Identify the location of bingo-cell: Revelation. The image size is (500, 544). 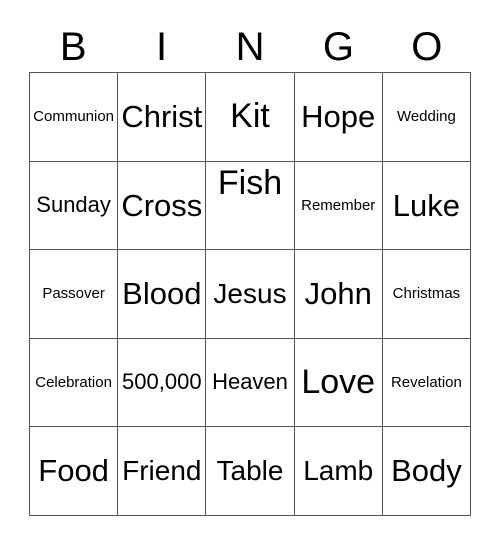
(427, 383).